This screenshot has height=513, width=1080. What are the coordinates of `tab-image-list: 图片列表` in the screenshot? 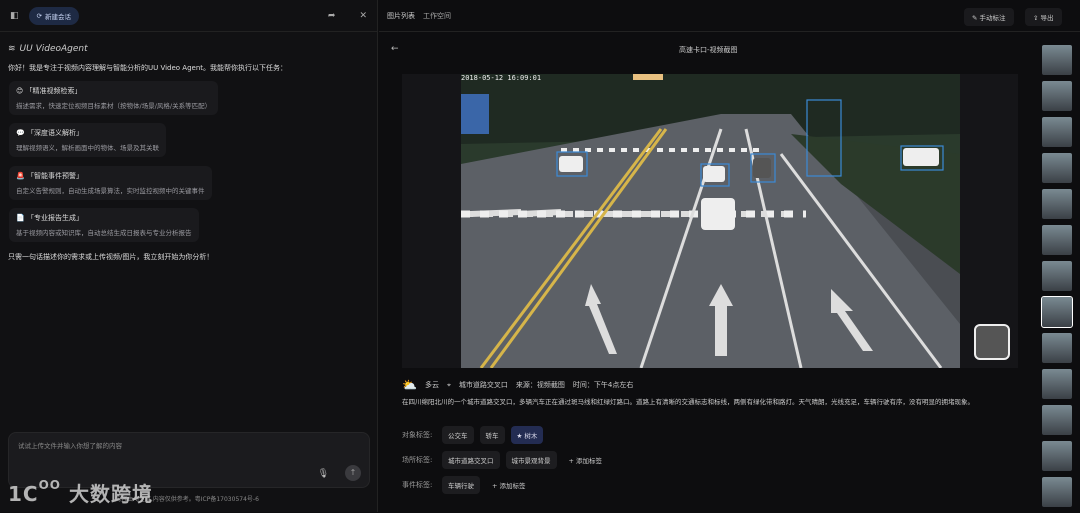 It's located at (401, 16).